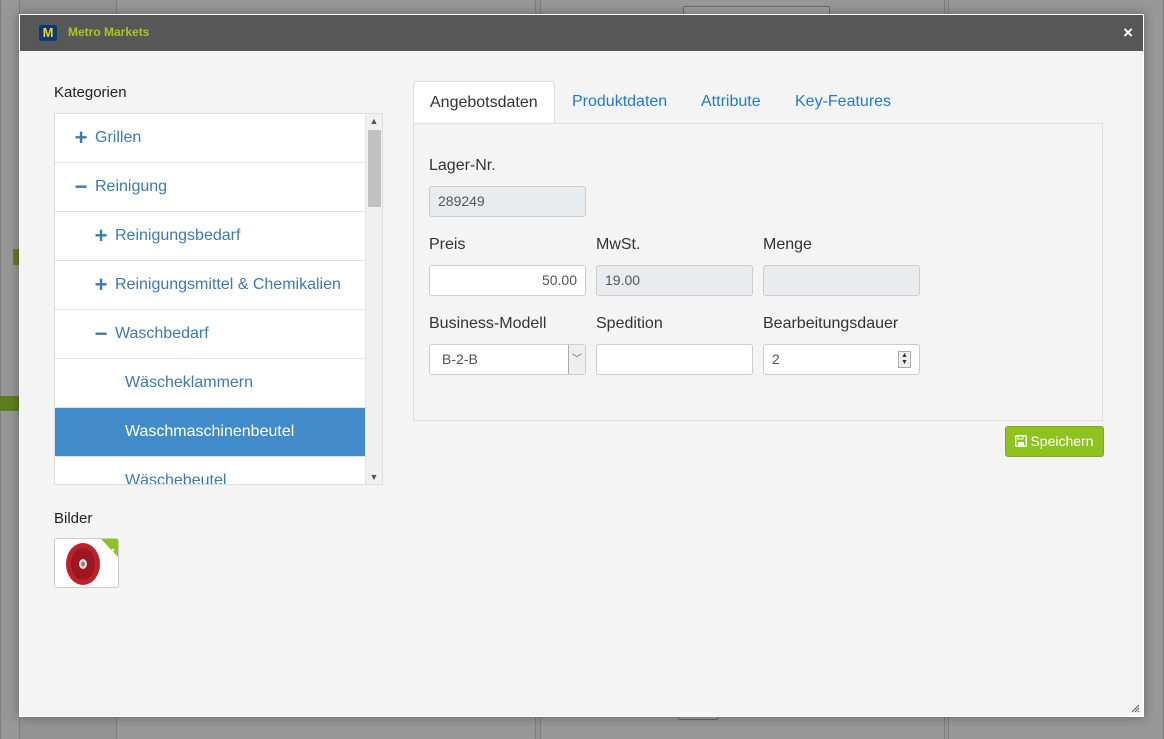 This screenshot has width=1164, height=739. I want to click on scroll-thumb, so click(374, 168).